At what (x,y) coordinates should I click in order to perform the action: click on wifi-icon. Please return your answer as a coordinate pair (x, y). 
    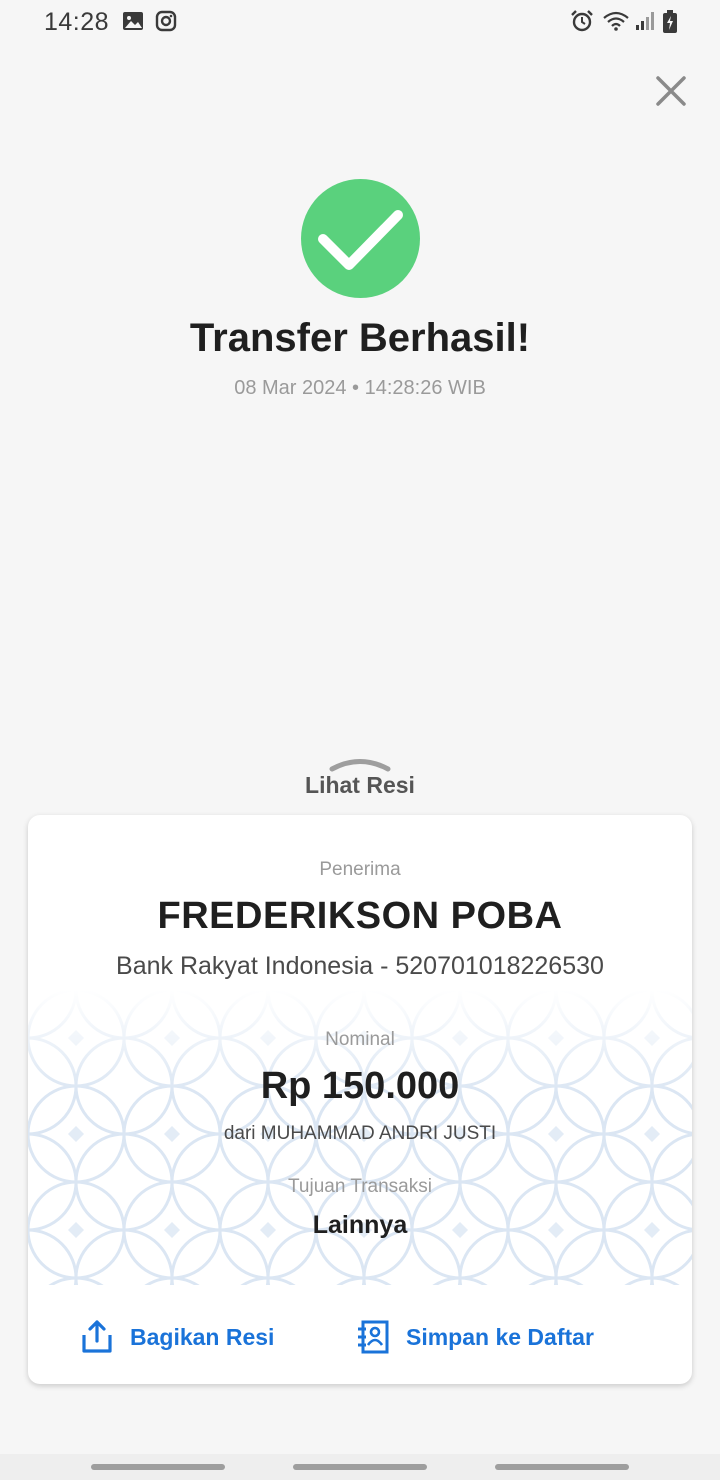
    Looking at the image, I should click on (616, 23).